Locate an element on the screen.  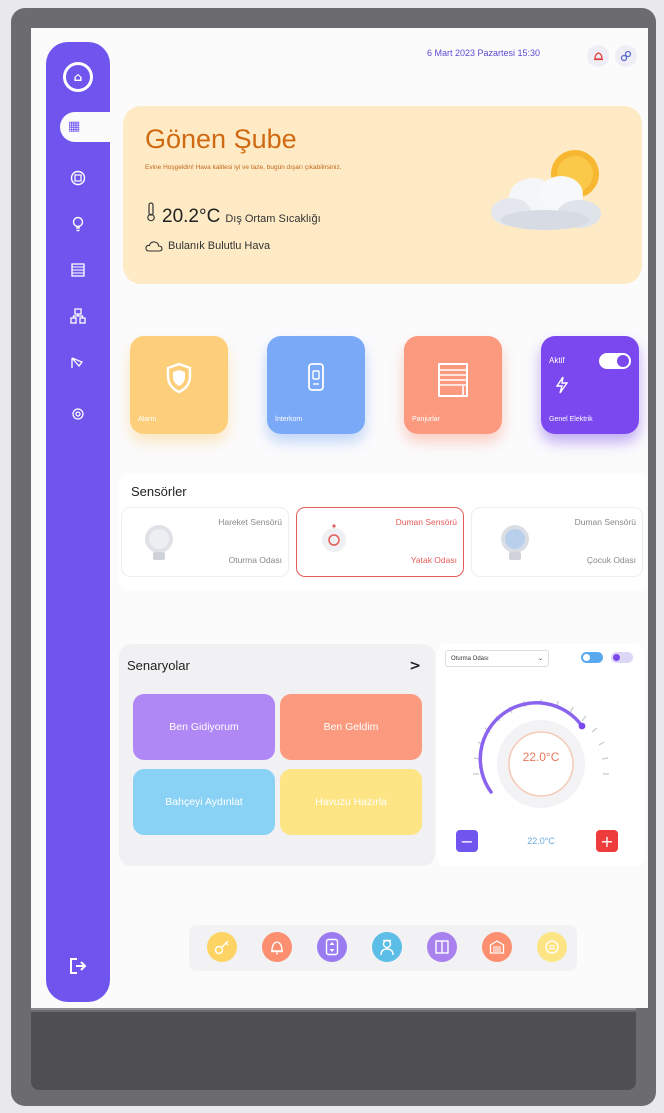
mode-toggle is located at coordinates (592, 657).